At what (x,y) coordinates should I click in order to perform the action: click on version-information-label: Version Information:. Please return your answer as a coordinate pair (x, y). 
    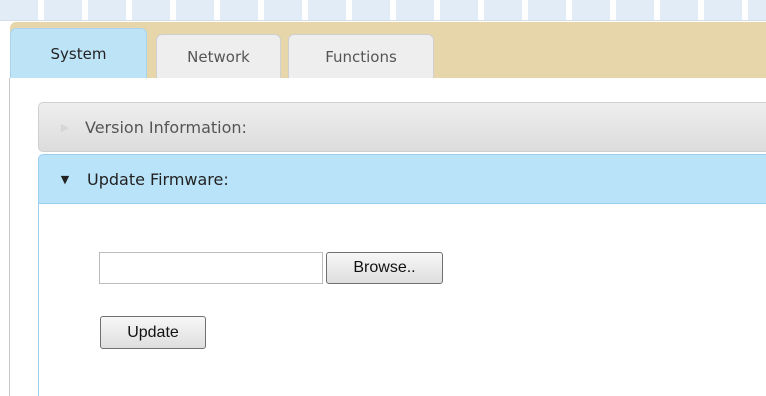
    Looking at the image, I should click on (166, 127).